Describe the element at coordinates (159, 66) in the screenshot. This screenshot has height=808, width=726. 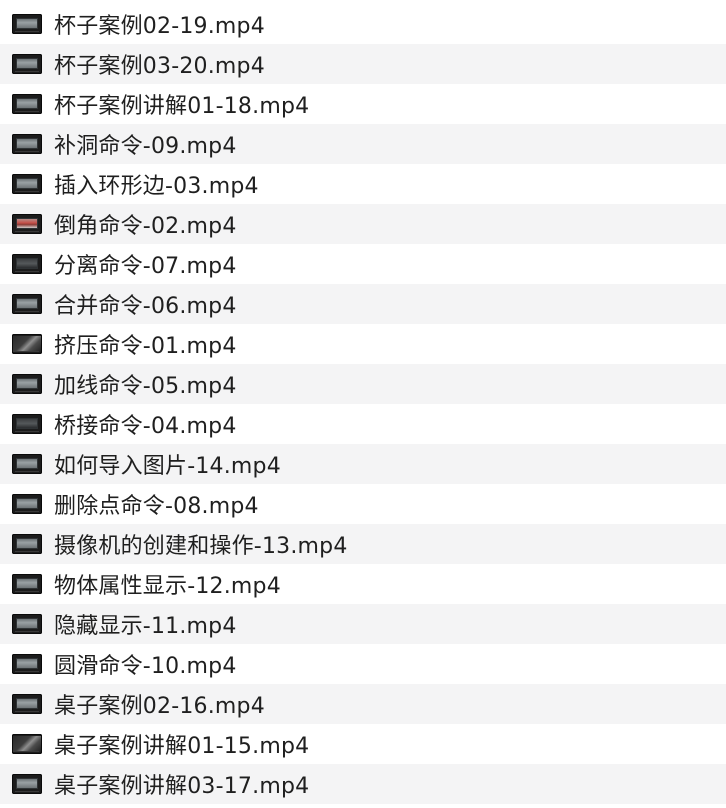
I see `file-name: 杯子案例03-20.mp4` at that location.